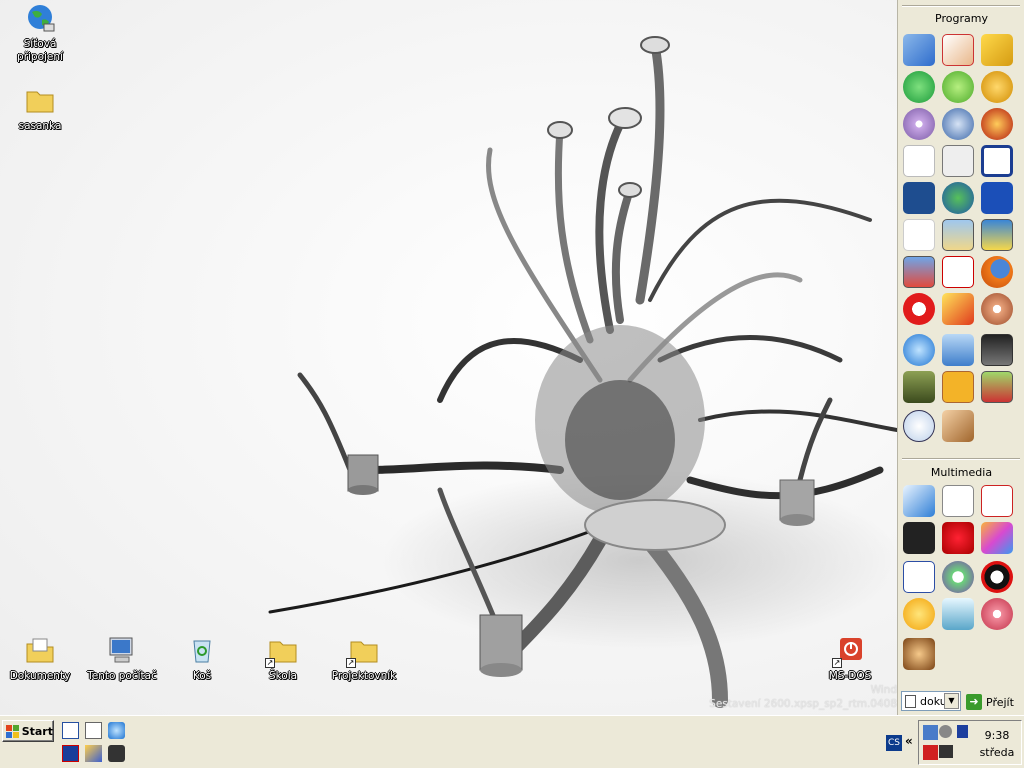  I want to click on l-app-icon, so click(997, 161).